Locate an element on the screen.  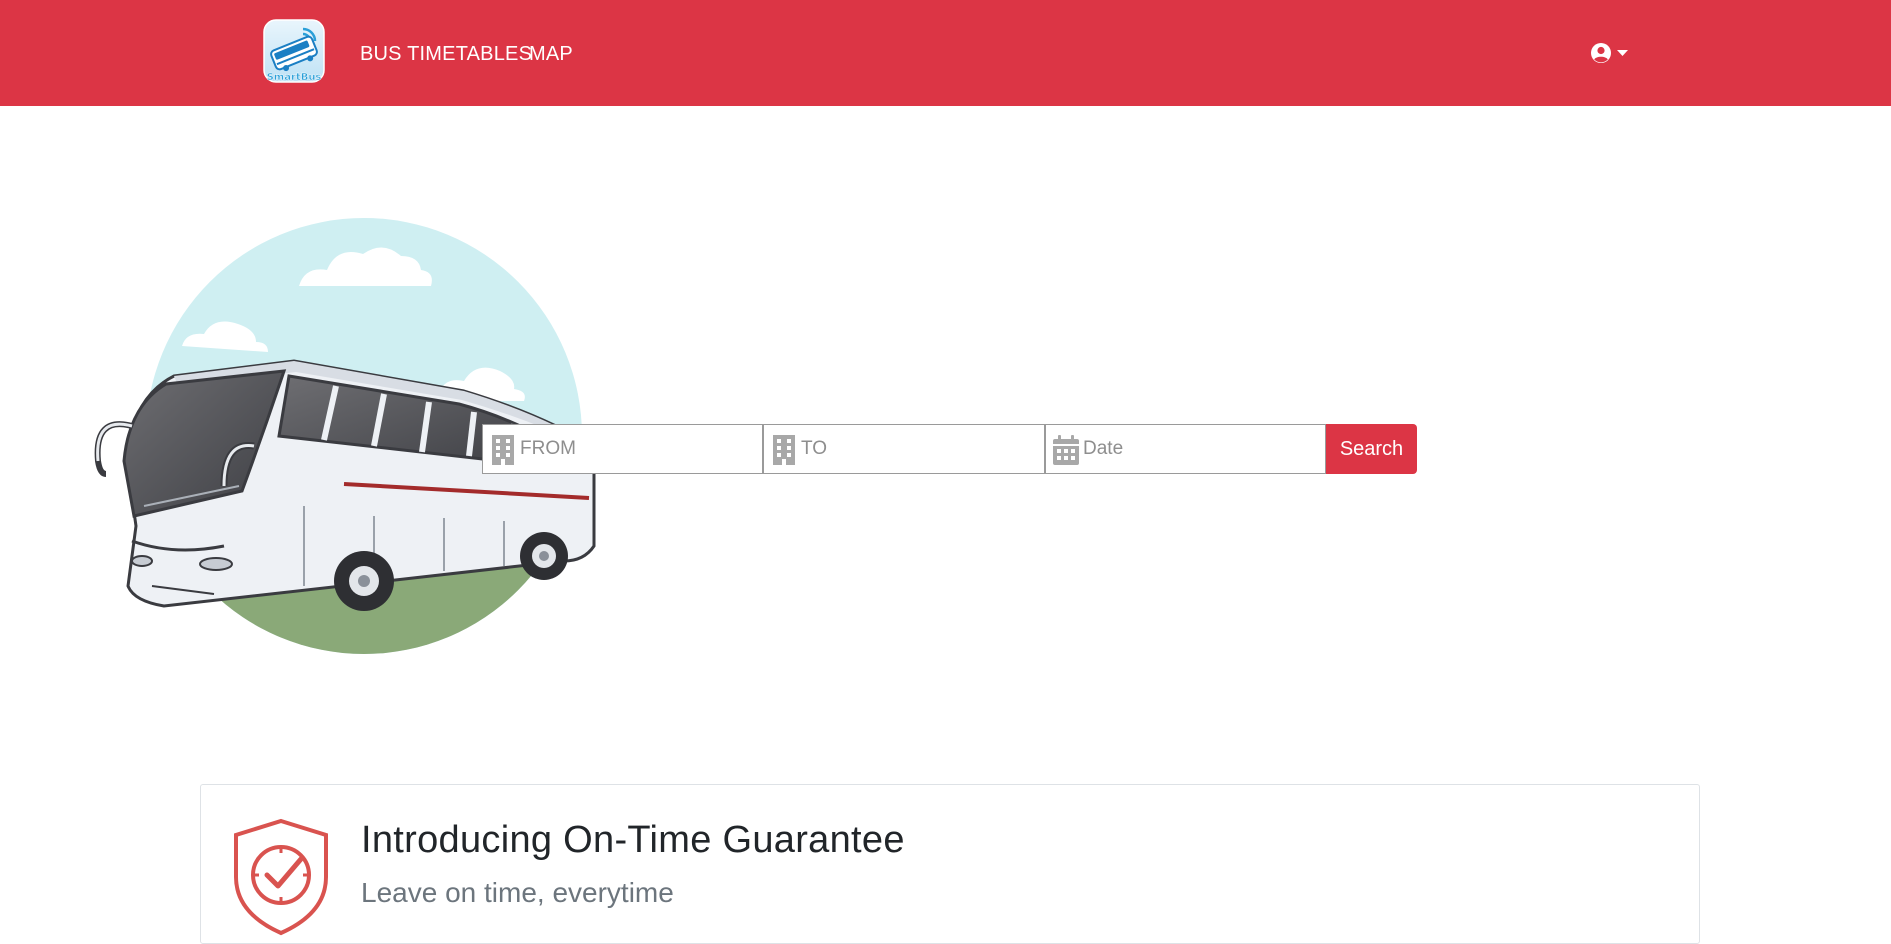
shield-clock-check-icon is located at coordinates (281, 877).